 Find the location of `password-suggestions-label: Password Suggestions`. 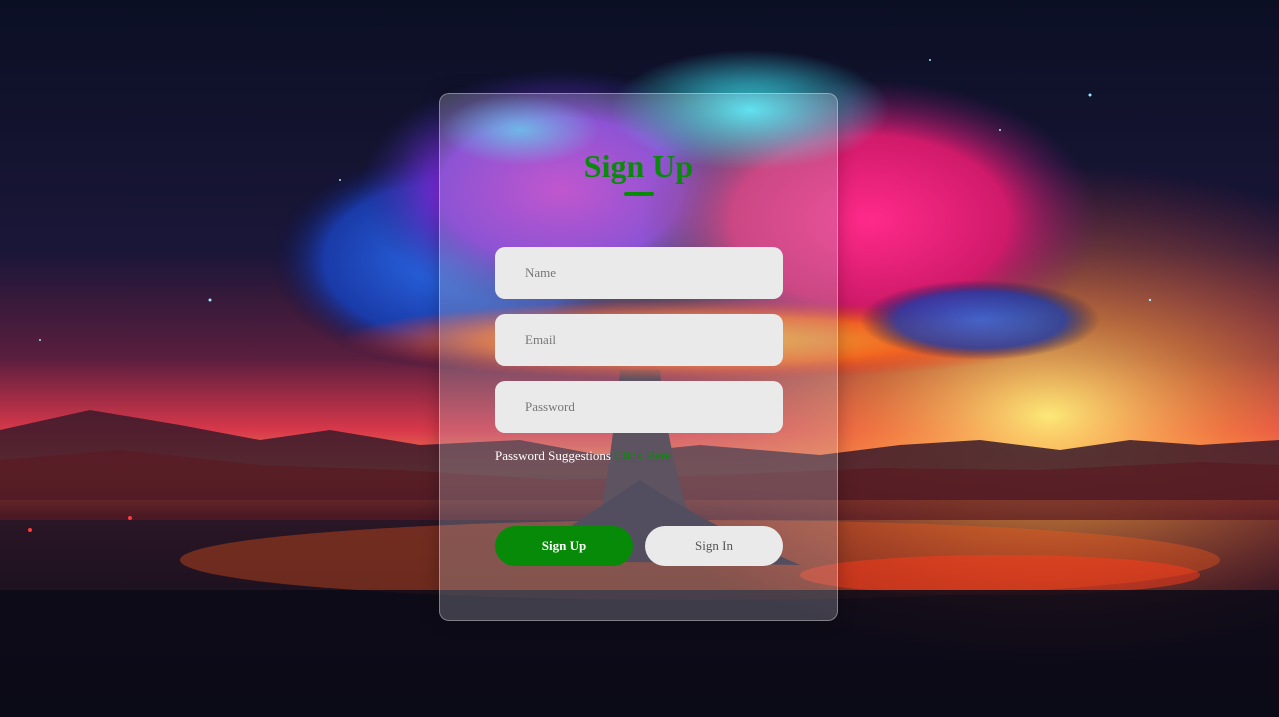

password-suggestions-label: Password Suggestions is located at coordinates (553, 455).